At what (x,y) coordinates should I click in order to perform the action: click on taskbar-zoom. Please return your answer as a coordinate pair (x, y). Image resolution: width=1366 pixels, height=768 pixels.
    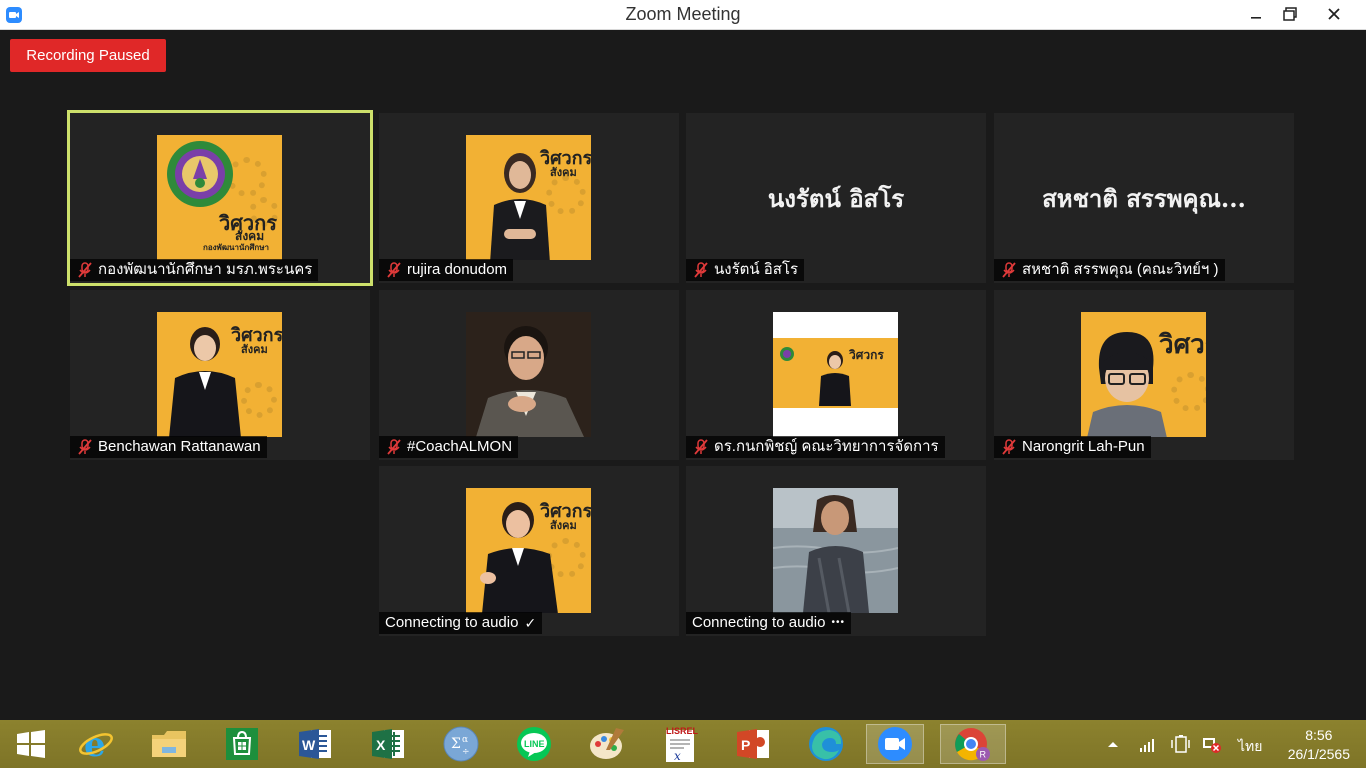
    Looking at the image, I should click on (895, 744).